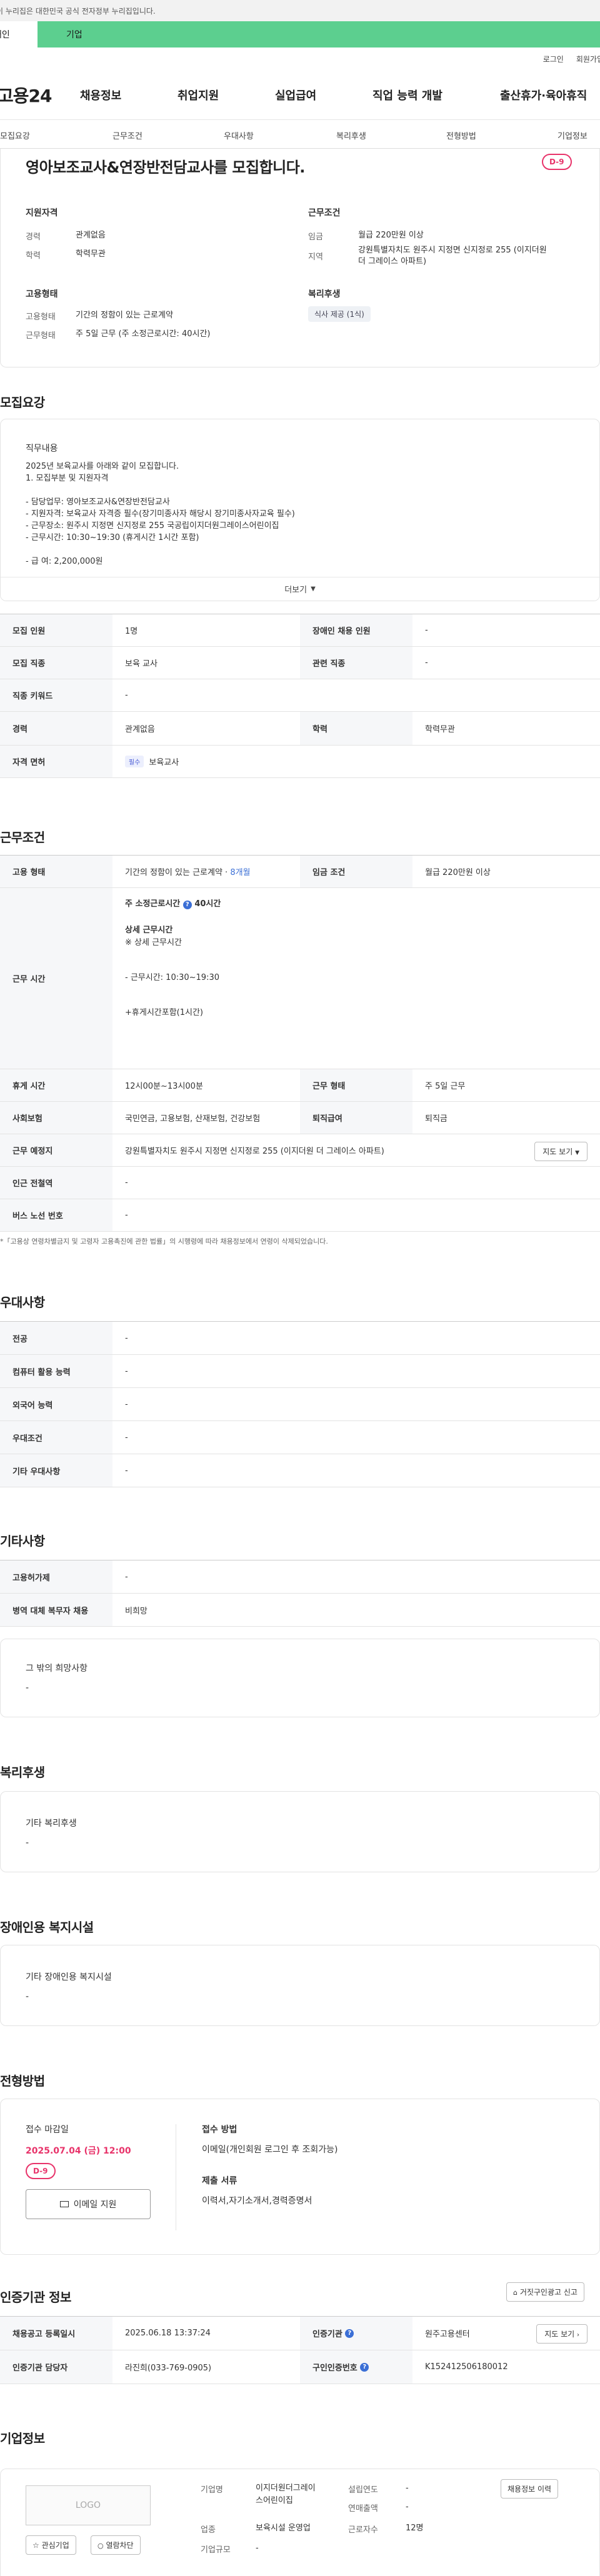  Describe the element at coordinates (458, 872) in the screenshot. I see `cell-value: 월급 220만원 이상` at that location.